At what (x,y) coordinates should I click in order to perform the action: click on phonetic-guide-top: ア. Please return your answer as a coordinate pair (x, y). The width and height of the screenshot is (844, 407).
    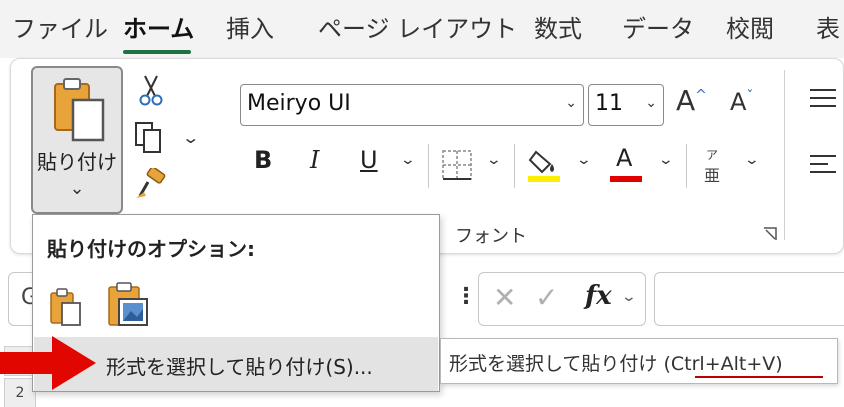
    Looking at the image, I should click on (712, 154).